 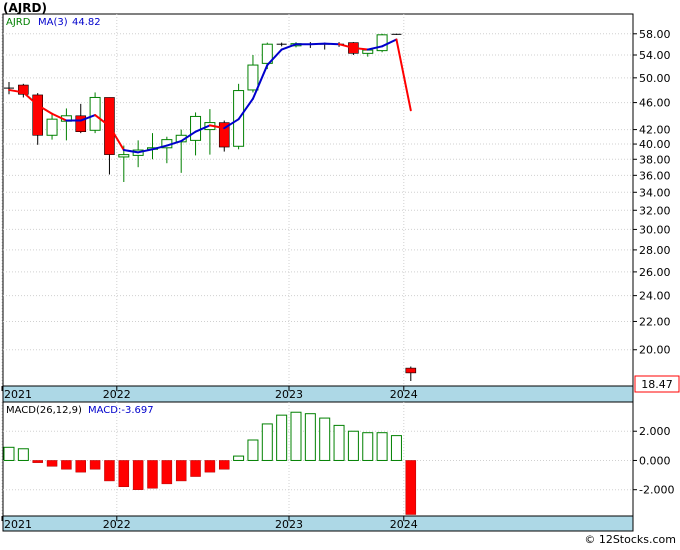 What do you see at coordinates (53, 22) in the screenshot?
I see `price-legend-ma-label: MA(3)` at bounding box center [53, 22].